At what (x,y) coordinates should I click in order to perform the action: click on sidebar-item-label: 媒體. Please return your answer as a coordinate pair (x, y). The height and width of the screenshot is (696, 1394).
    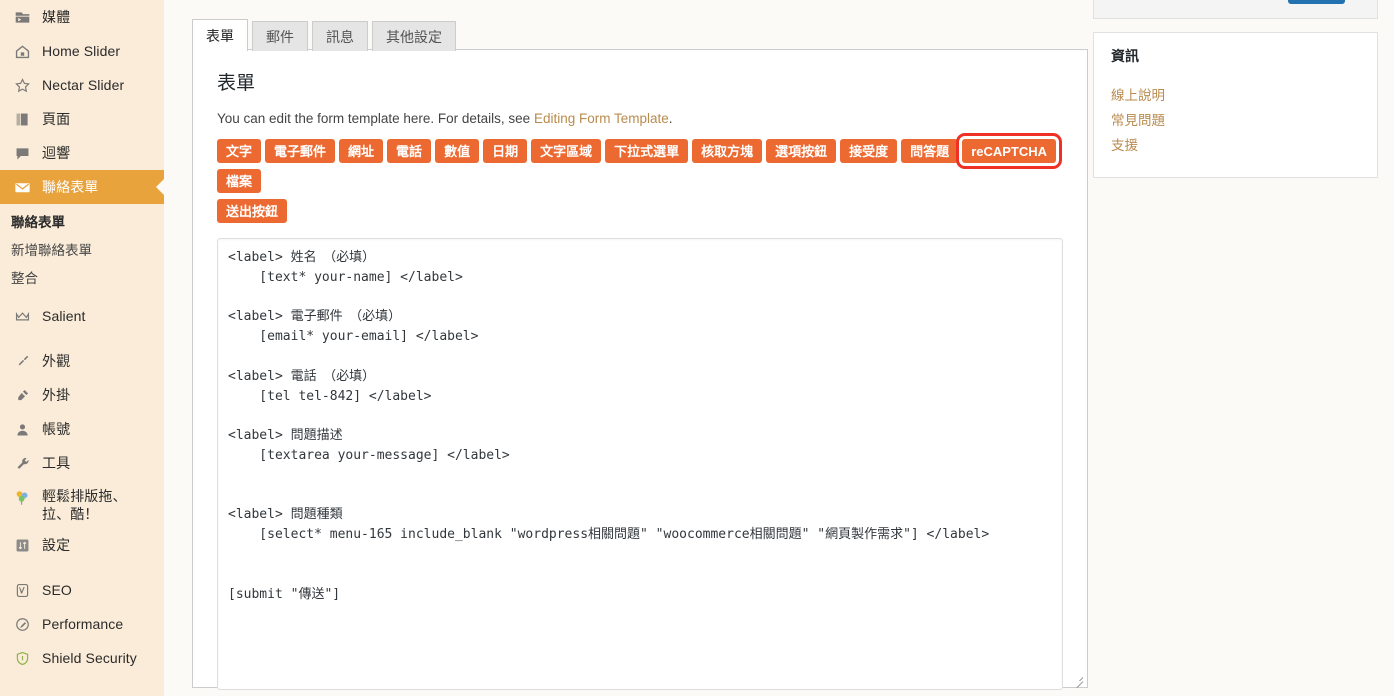
    Looking at the image, I should click on (56, 17).